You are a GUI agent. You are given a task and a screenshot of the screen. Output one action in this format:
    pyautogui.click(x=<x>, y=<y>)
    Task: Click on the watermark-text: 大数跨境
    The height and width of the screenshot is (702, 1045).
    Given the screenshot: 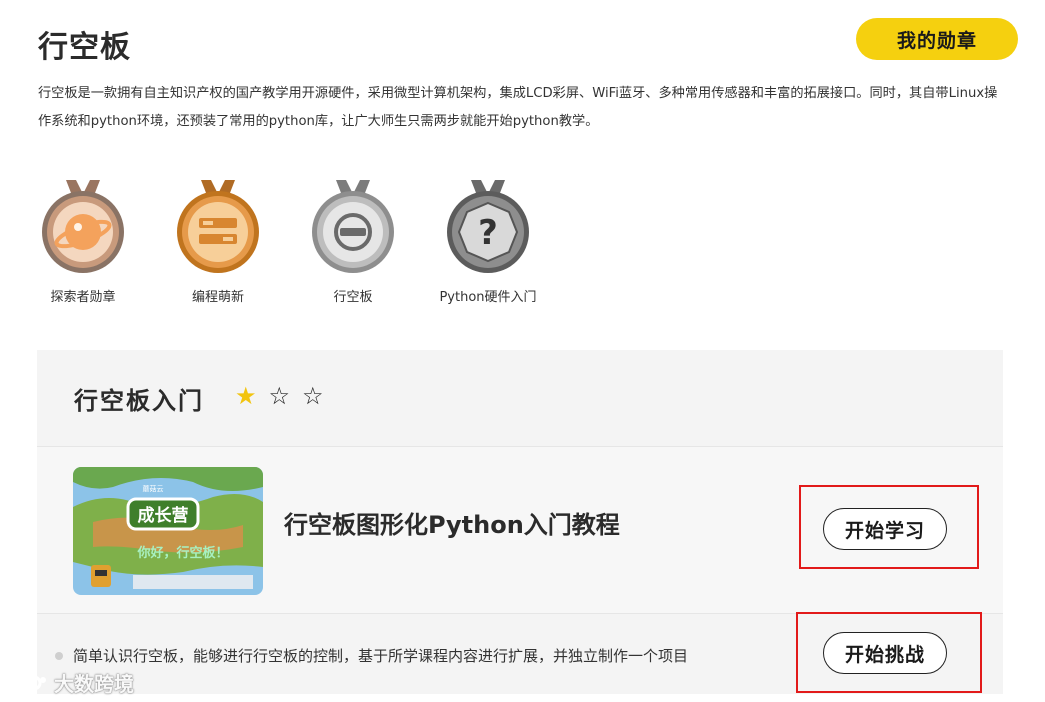 What is the action you would take?
    pyautogui.click(x=94, y=684)
    